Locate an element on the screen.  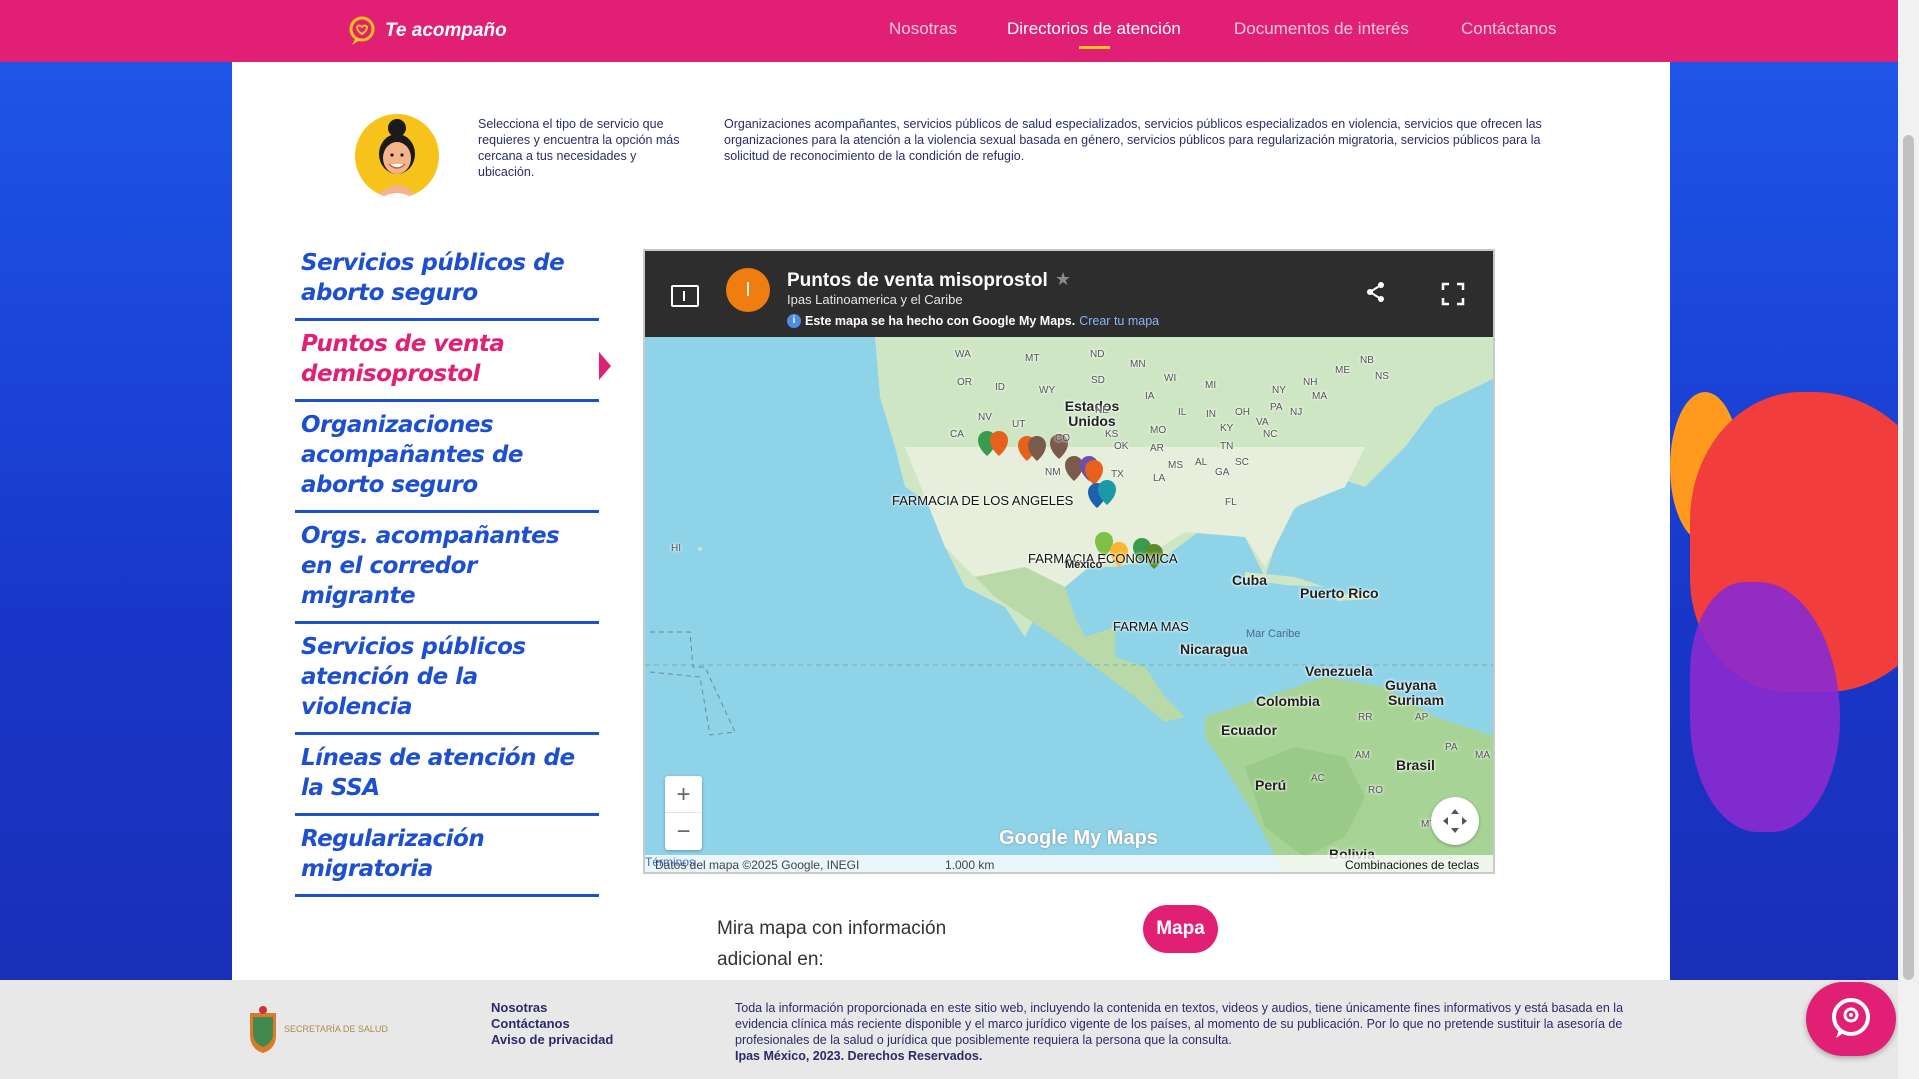
nav-directorios: Directorios de atención is located at coordinates (1094, 29).